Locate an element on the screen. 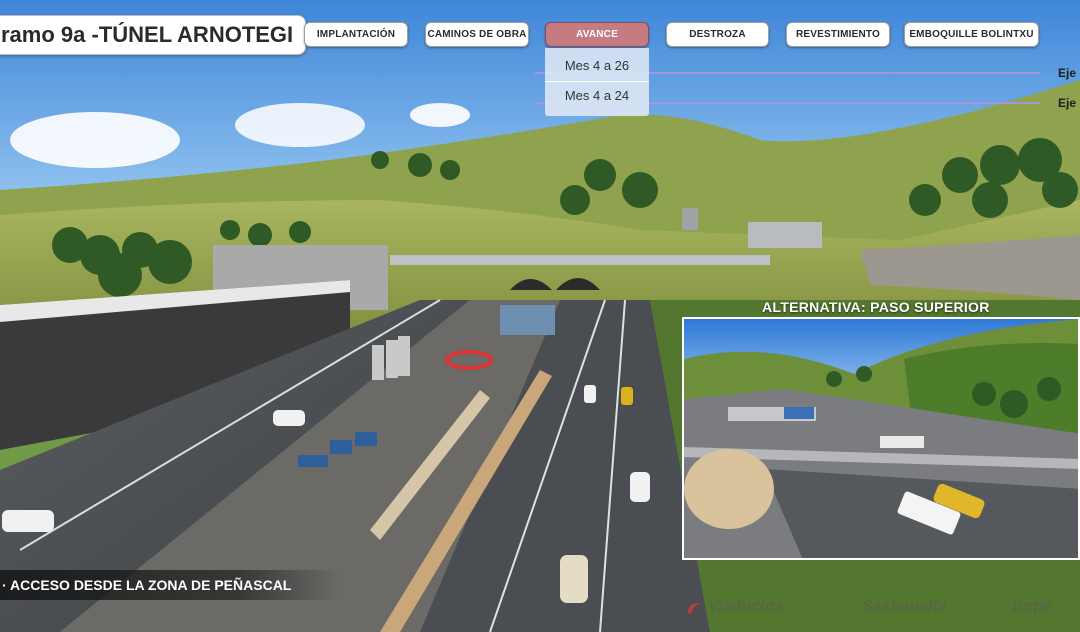 This screenshot has width=1080, height=632. nav-button-avance: AVANCE is located at coordinates (597, 34).